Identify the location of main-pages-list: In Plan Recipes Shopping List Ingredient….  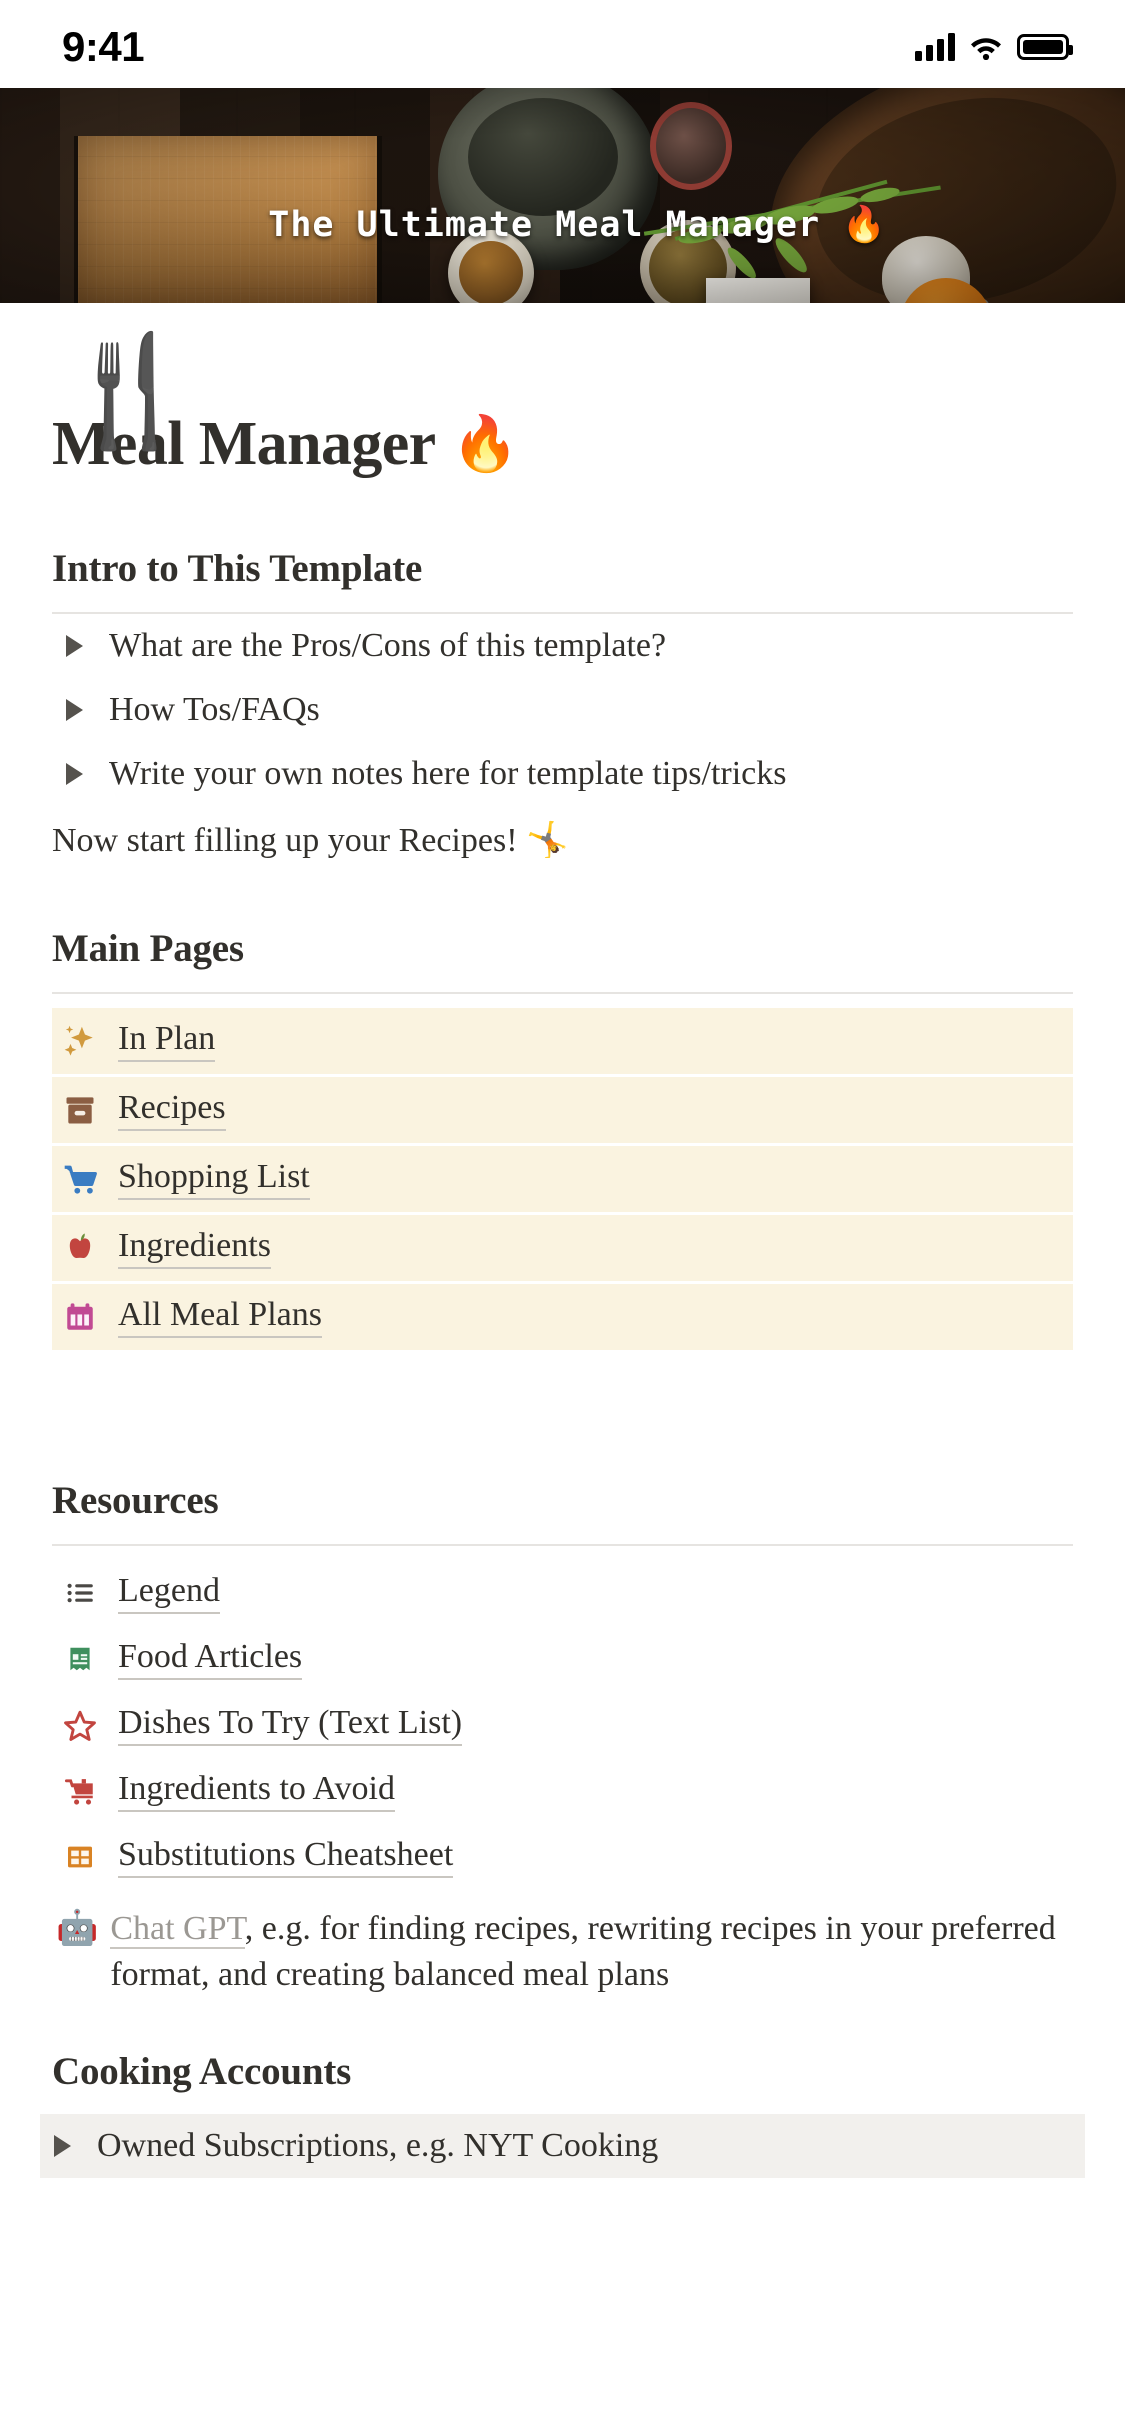
(562, 1179).